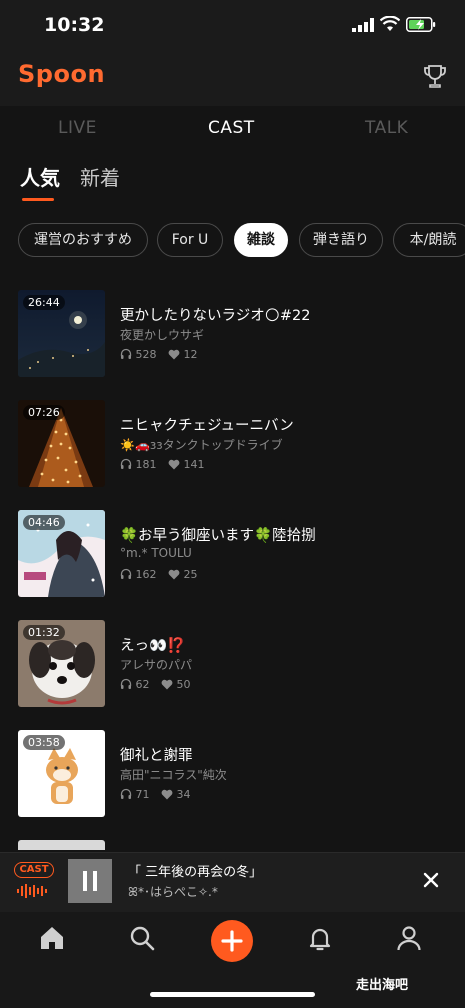  What do you see at coordinates (232, 241) in the screenshot?
I see `category-chips: 運営のおすすめ For U 雑談 弾き語り 本/朗読` at bounding box center [232, 241].